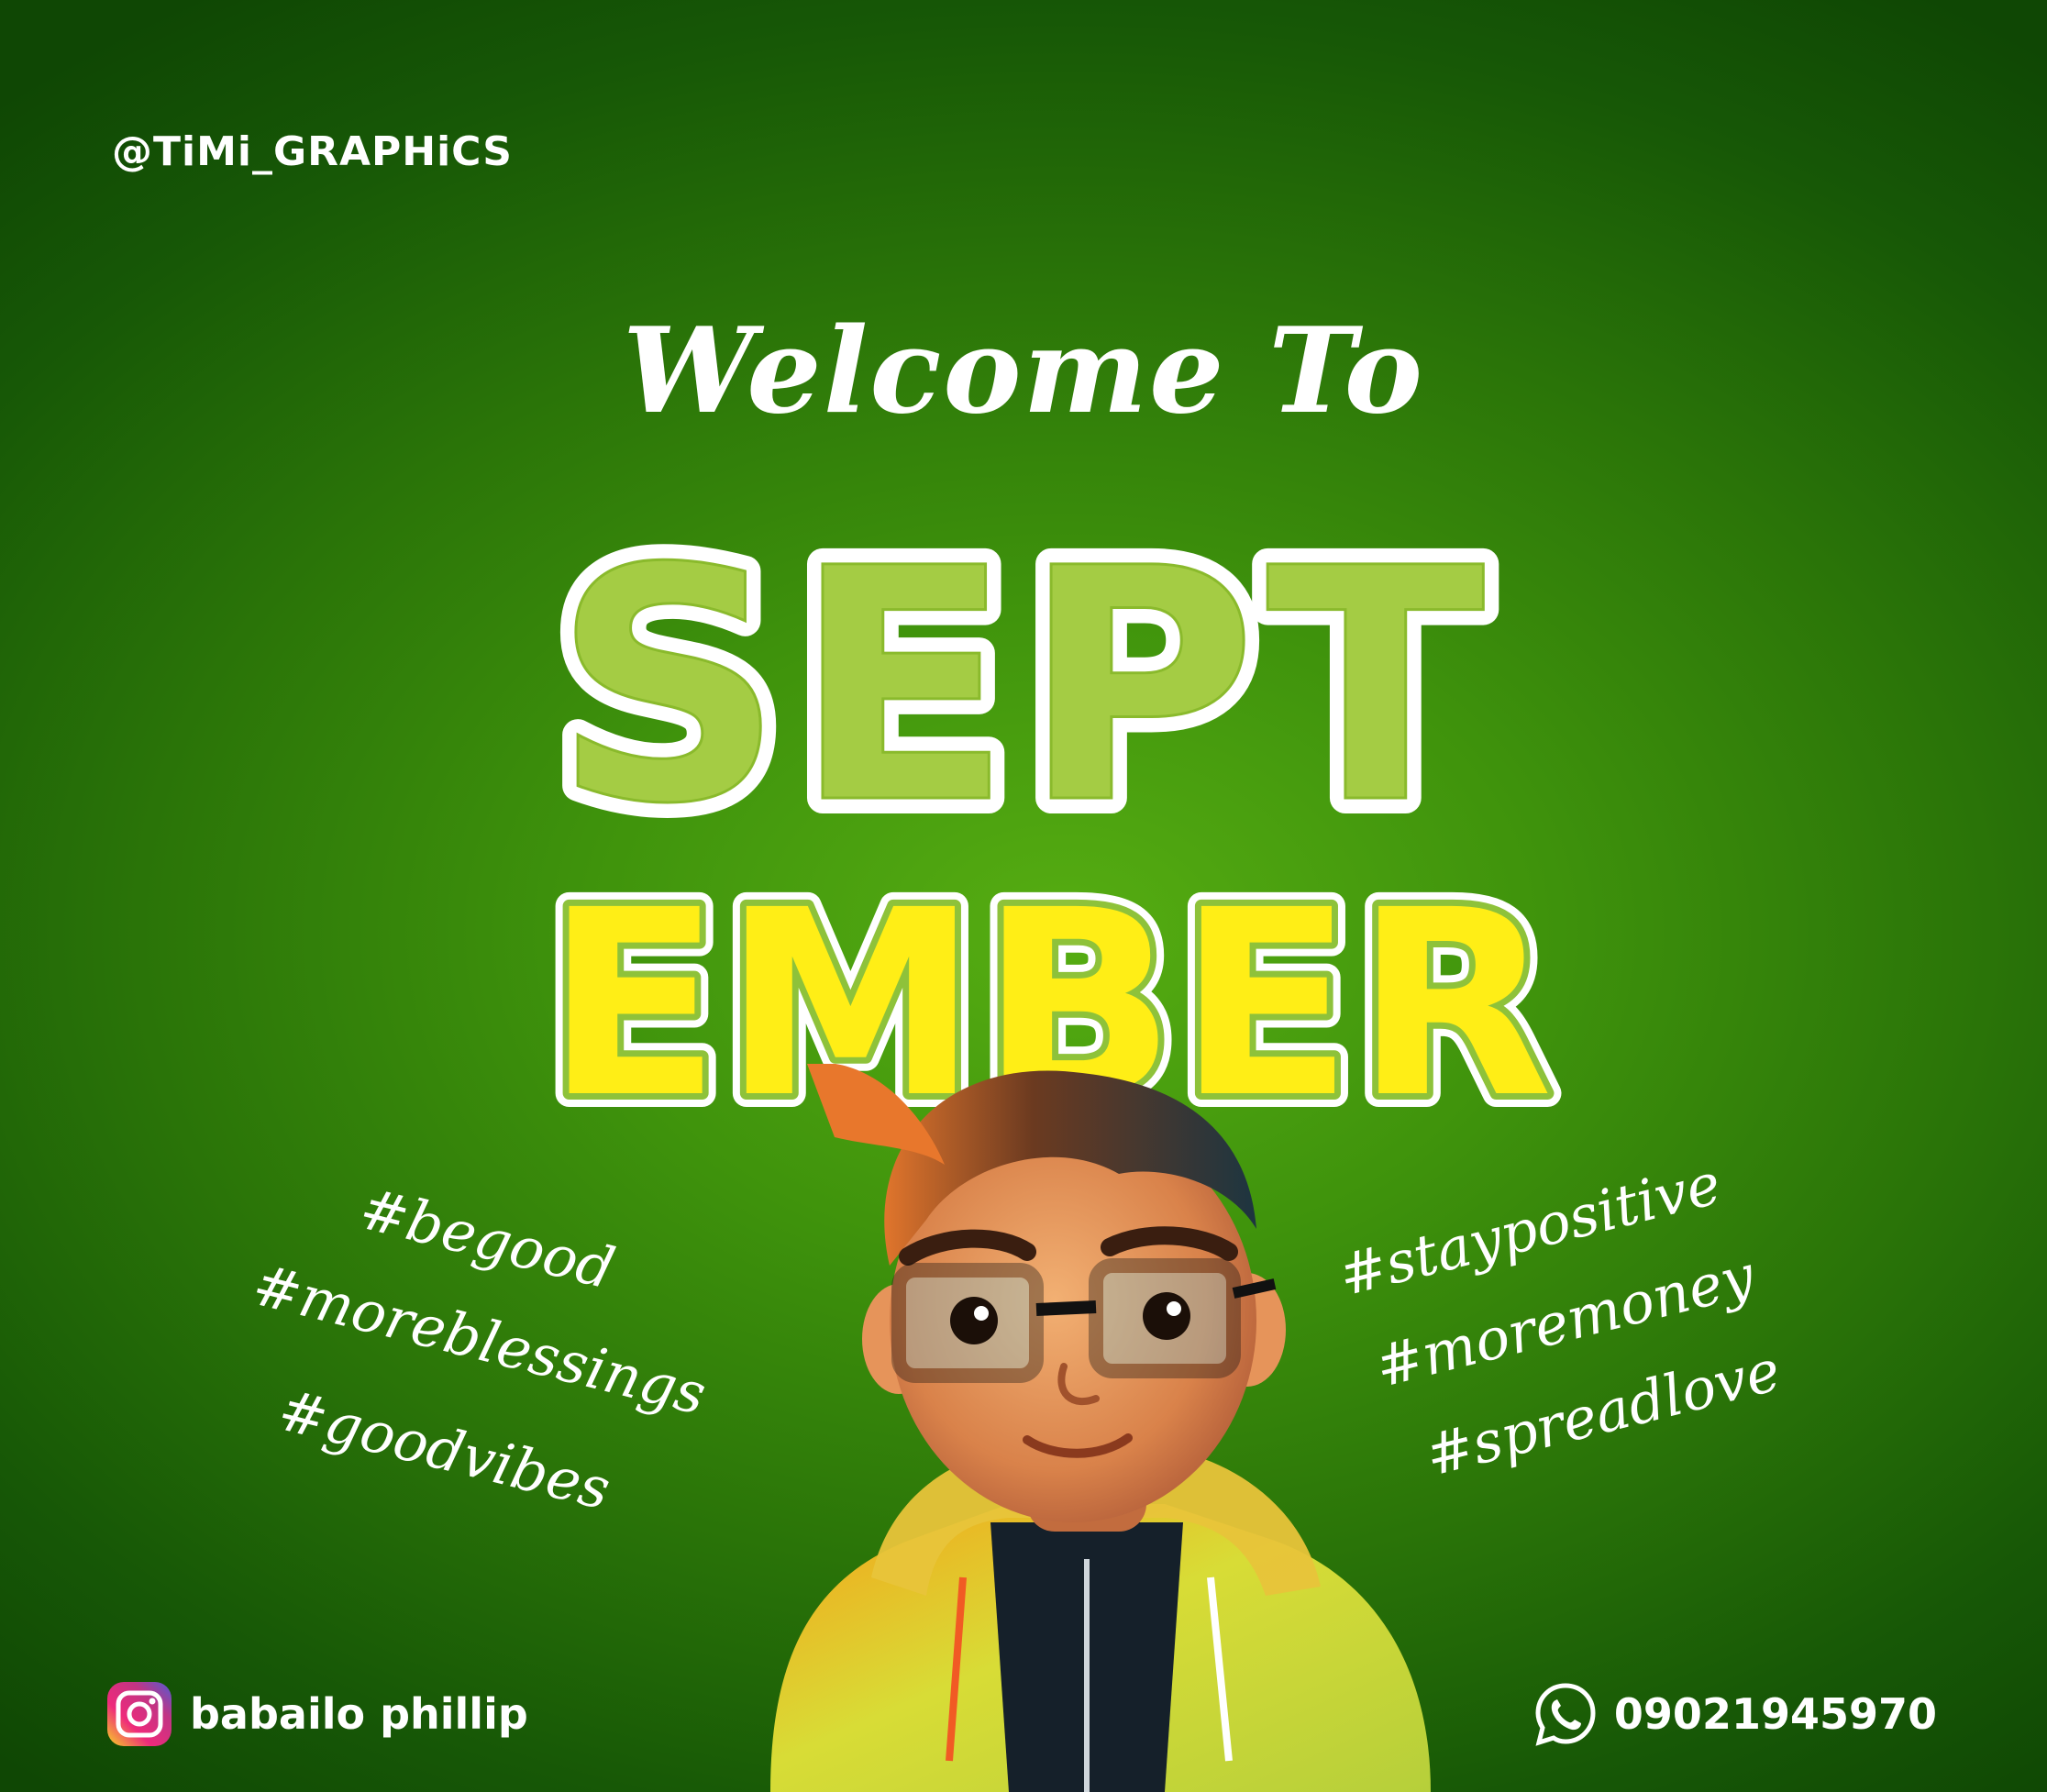 Image resolution: width=2047 pixels, height=1792 pixels. Describe the element at coordinates (488, 1238) in the screenshot. I see `hashtag-begood: #begood` at that location.